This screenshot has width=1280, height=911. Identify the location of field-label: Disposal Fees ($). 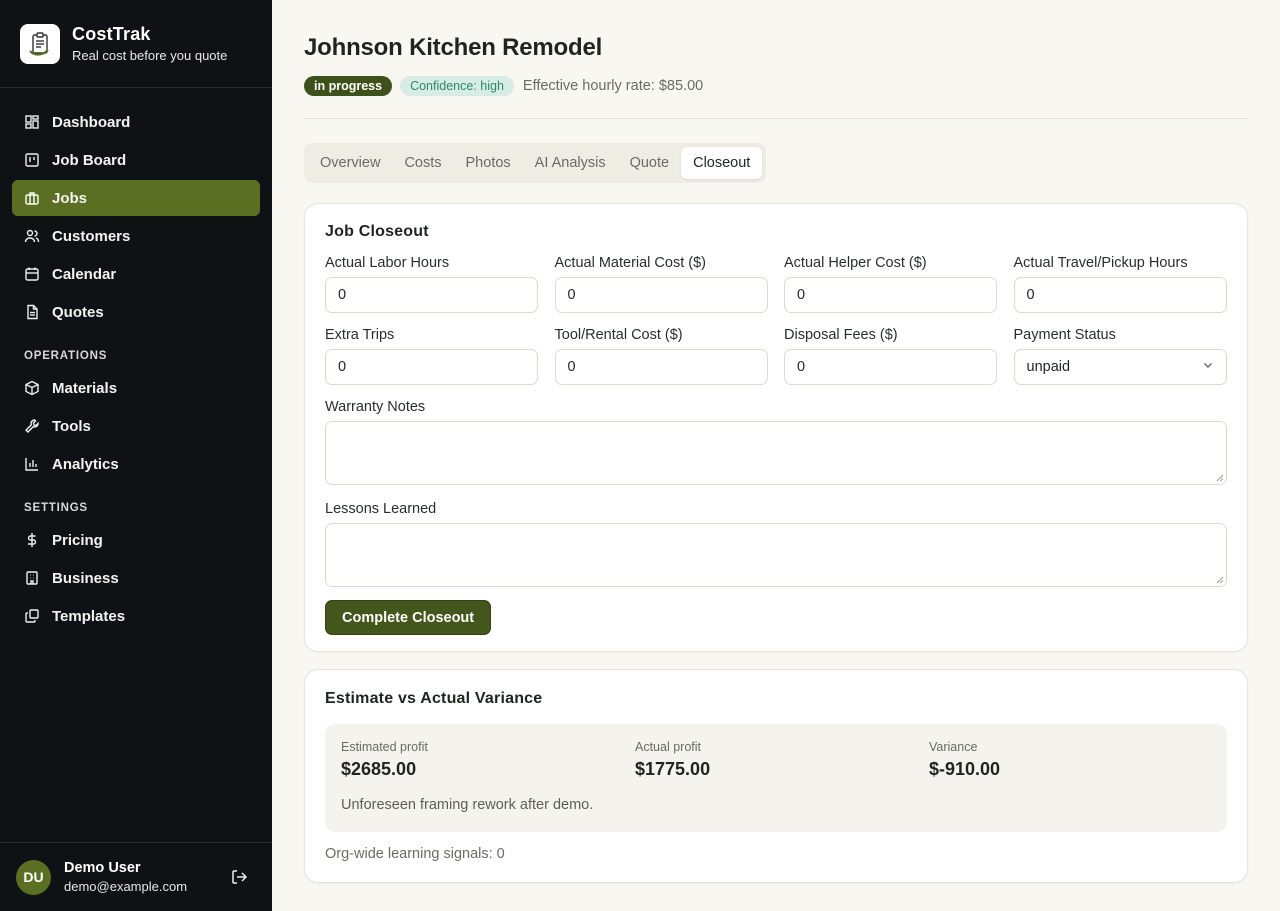
(841, 335).